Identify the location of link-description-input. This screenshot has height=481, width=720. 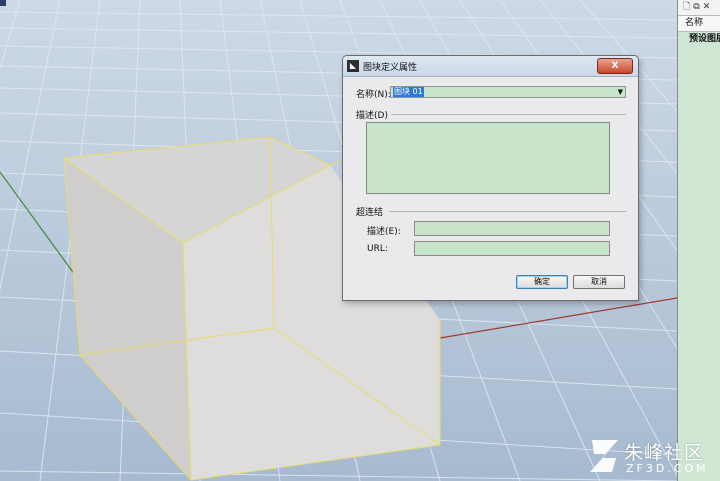
(512, 228).